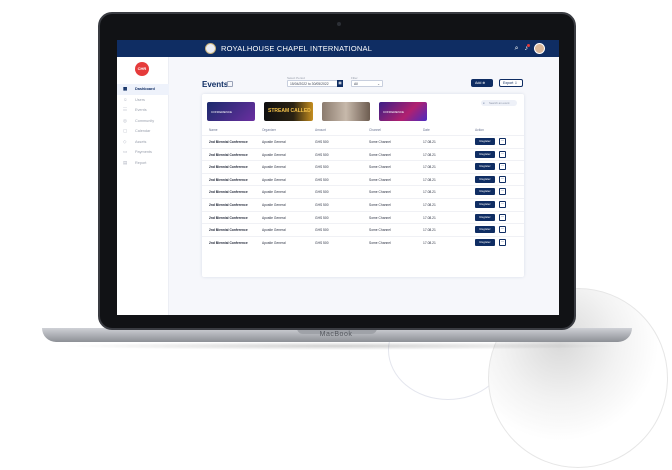 The width and height of the screenshot is (672, 470). What do you see at coordinates (140, 99) in the screenshot?
I see `sidebar-item-label: Users` at bounding box center [140, 99].